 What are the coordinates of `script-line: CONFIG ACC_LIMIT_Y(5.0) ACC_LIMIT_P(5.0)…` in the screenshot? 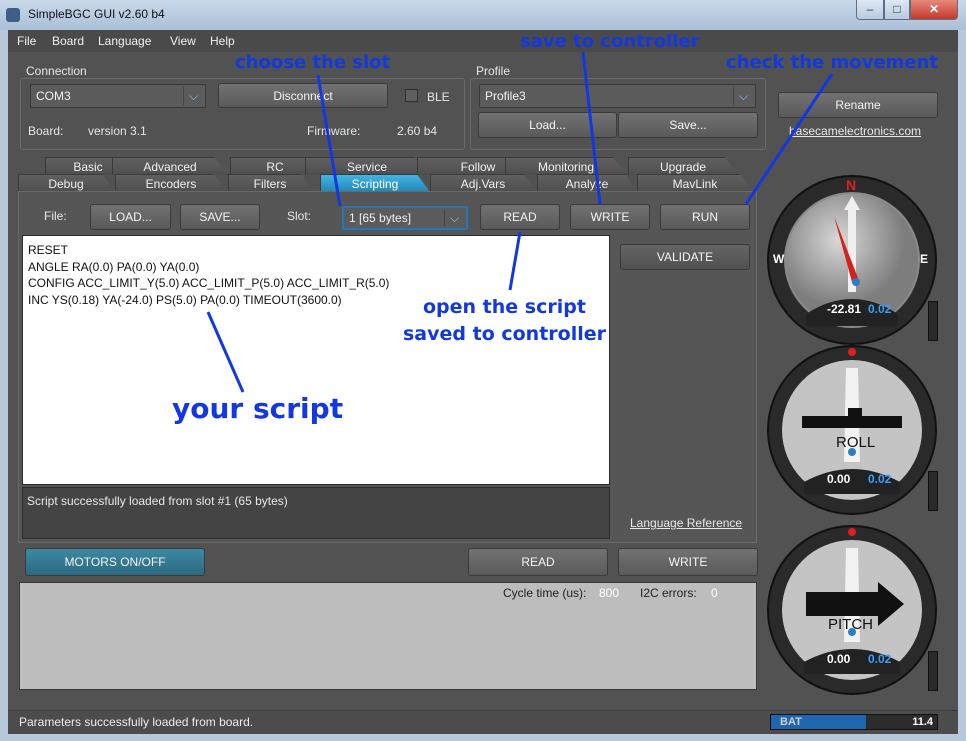 It's located at (209, 283).